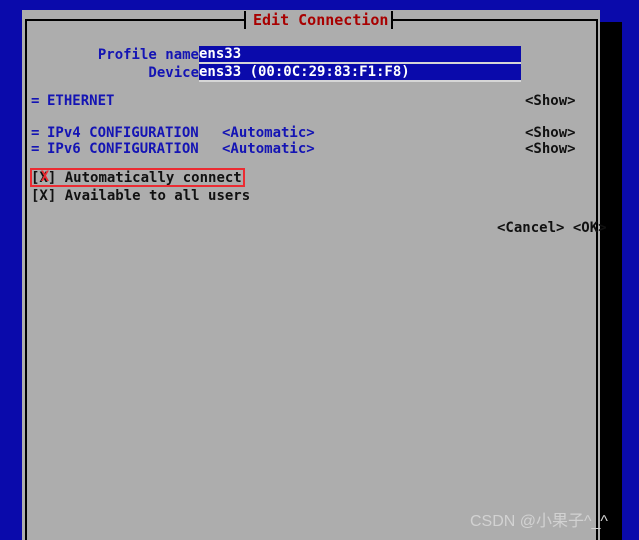 The image size is (639, 540). What do you see at coordinates (153, 178) in the screenshot?
I see `checkbox-label-automatically-connect: Automatically connect` at bounding box center [153, 178].